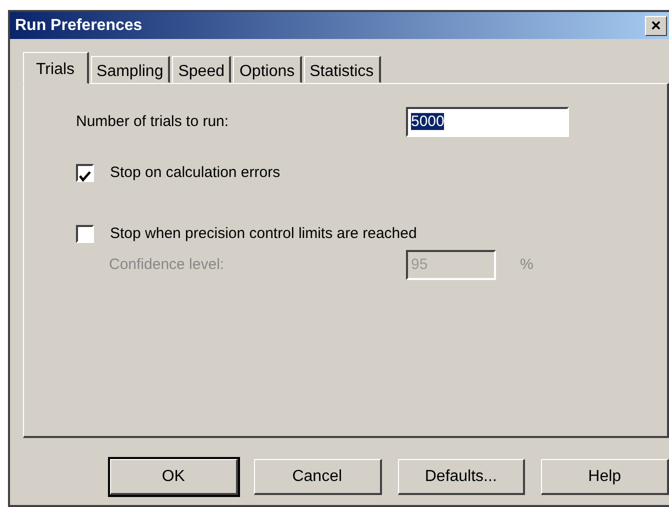 The width and height of the screenshot is (669, 507). I want to click on input-field: 5000, so click(487, 122).